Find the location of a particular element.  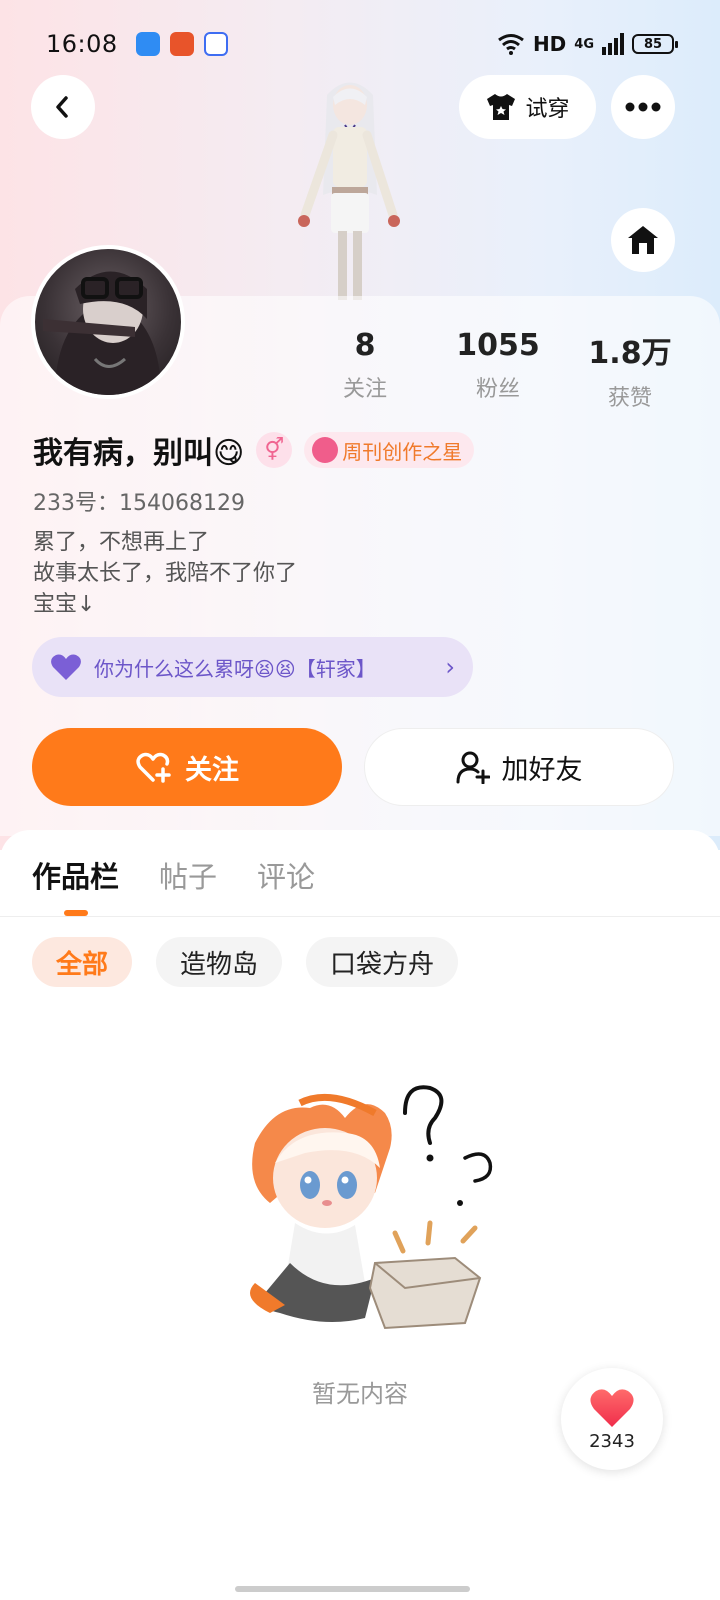

try-on-label: 试穿 is located at coordinates (547, 109).